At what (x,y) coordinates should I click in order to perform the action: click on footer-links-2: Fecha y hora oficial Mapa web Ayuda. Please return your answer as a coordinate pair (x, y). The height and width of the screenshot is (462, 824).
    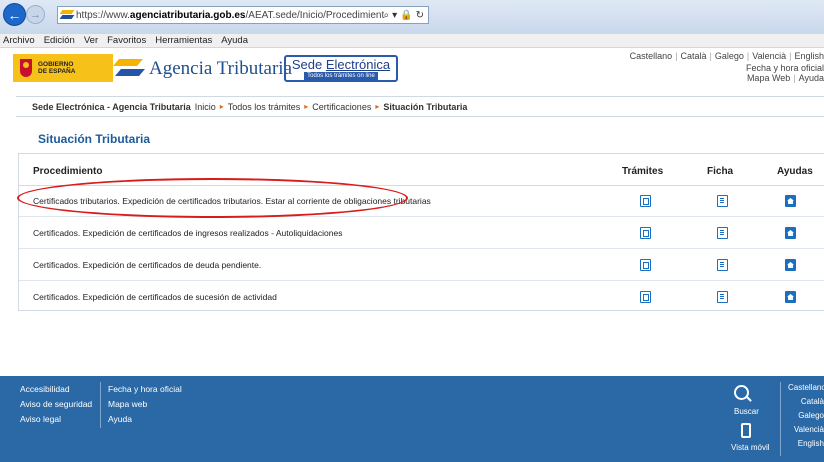
    Looking at the image, I should click on (145, 404).